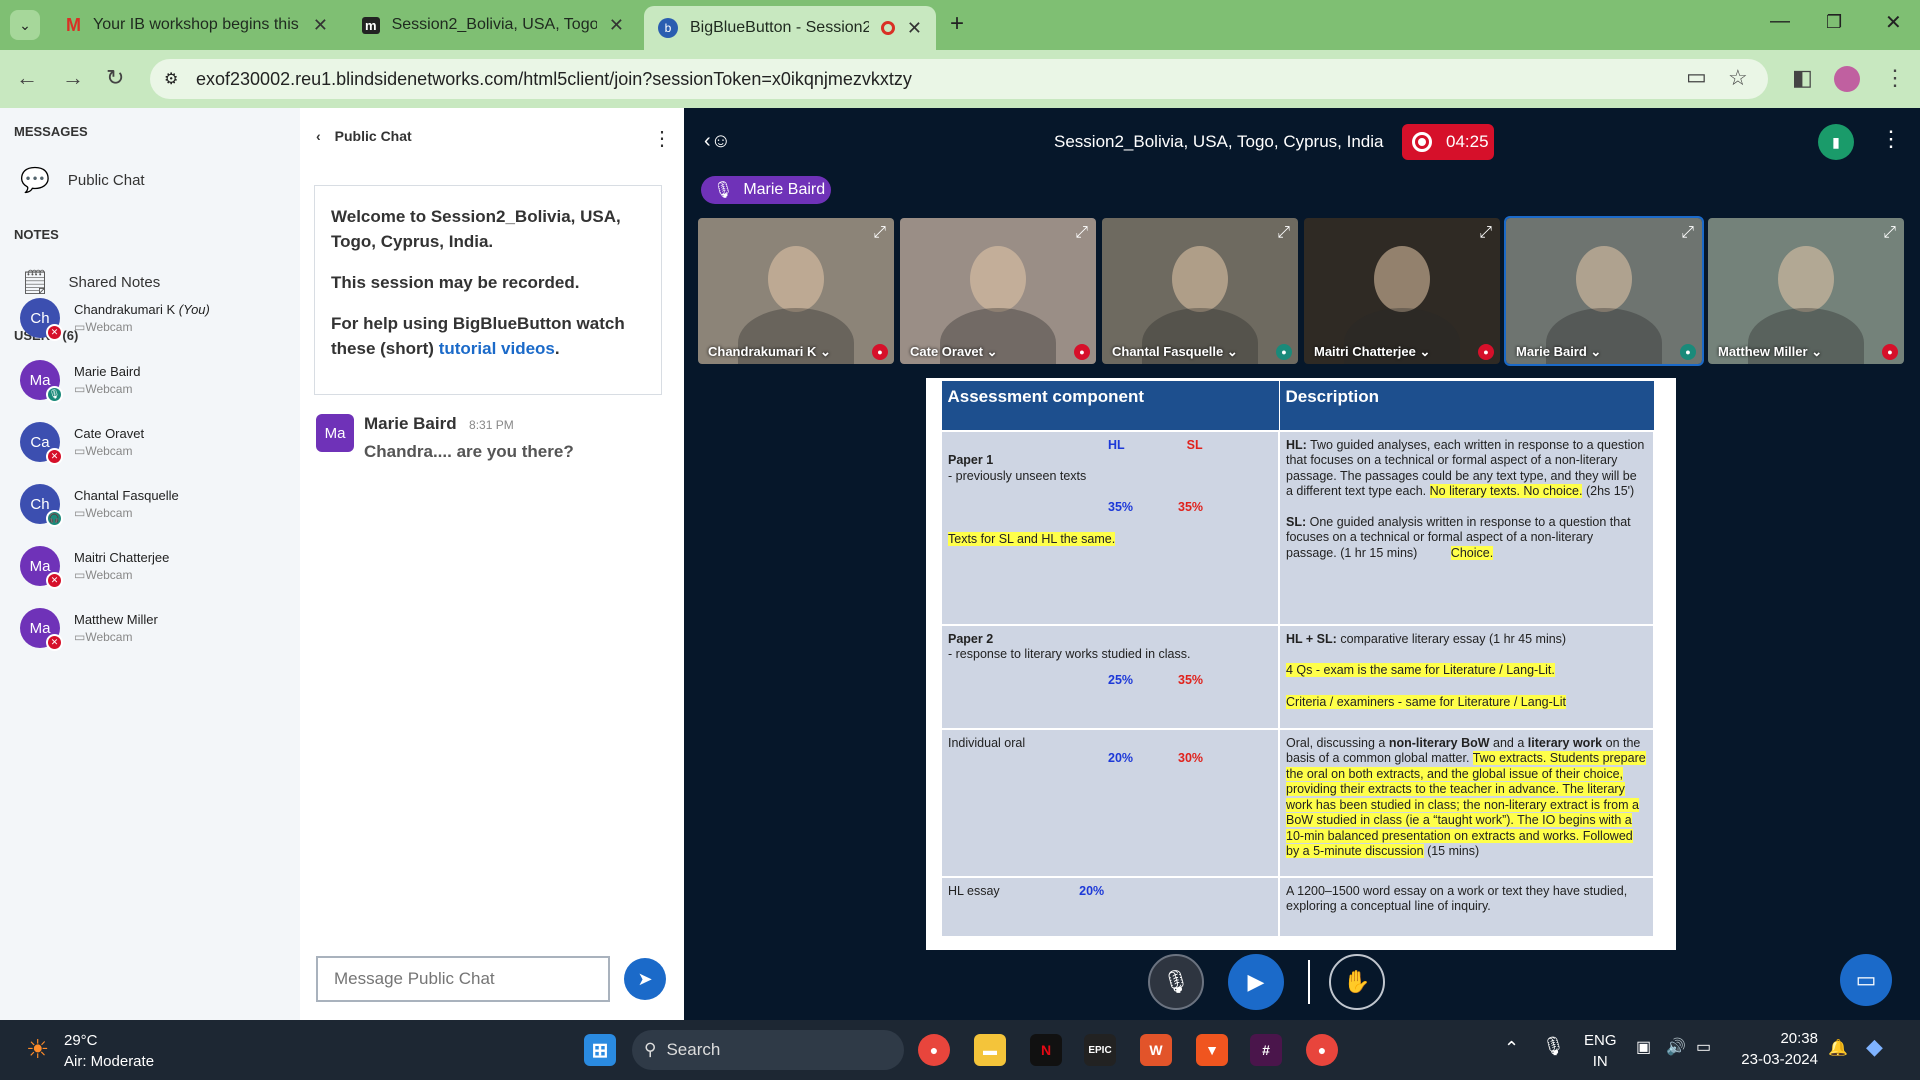 The height and width of the screenshot is (1080, 1920). What do you see at coordinates (668, 28) in the screenshot?
I see `bbb-icon: b` at bounding box center [668, 28].